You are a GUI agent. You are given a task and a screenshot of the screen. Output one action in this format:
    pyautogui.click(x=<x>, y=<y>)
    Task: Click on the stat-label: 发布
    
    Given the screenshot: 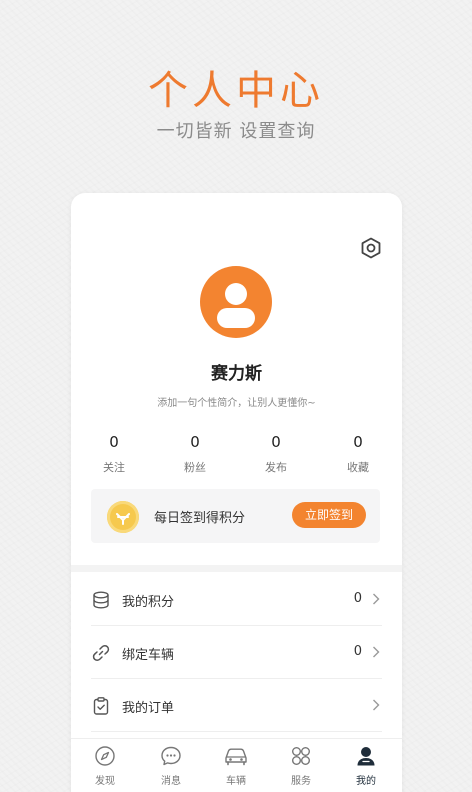 What is the action you would take?
    pyautogui.click(x=276, y=467)
    